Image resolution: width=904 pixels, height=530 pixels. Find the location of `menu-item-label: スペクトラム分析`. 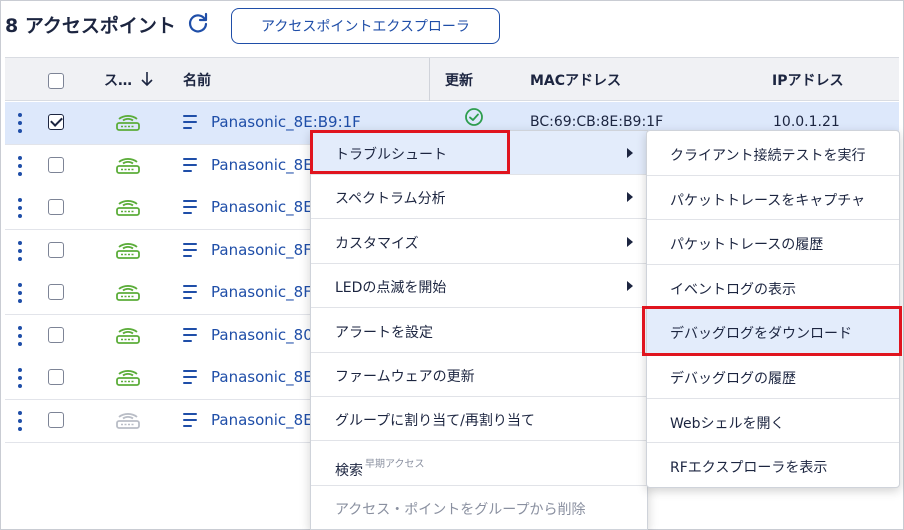

menu-item-label: スペクトラム分析 is located at coordinates (390, 199).